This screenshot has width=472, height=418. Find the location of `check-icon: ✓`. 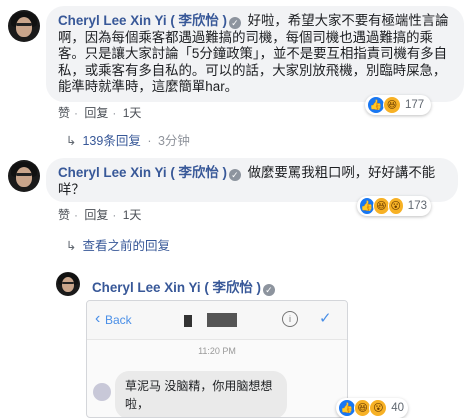

check-icon: ✓ is located at coordinates (325, 318).